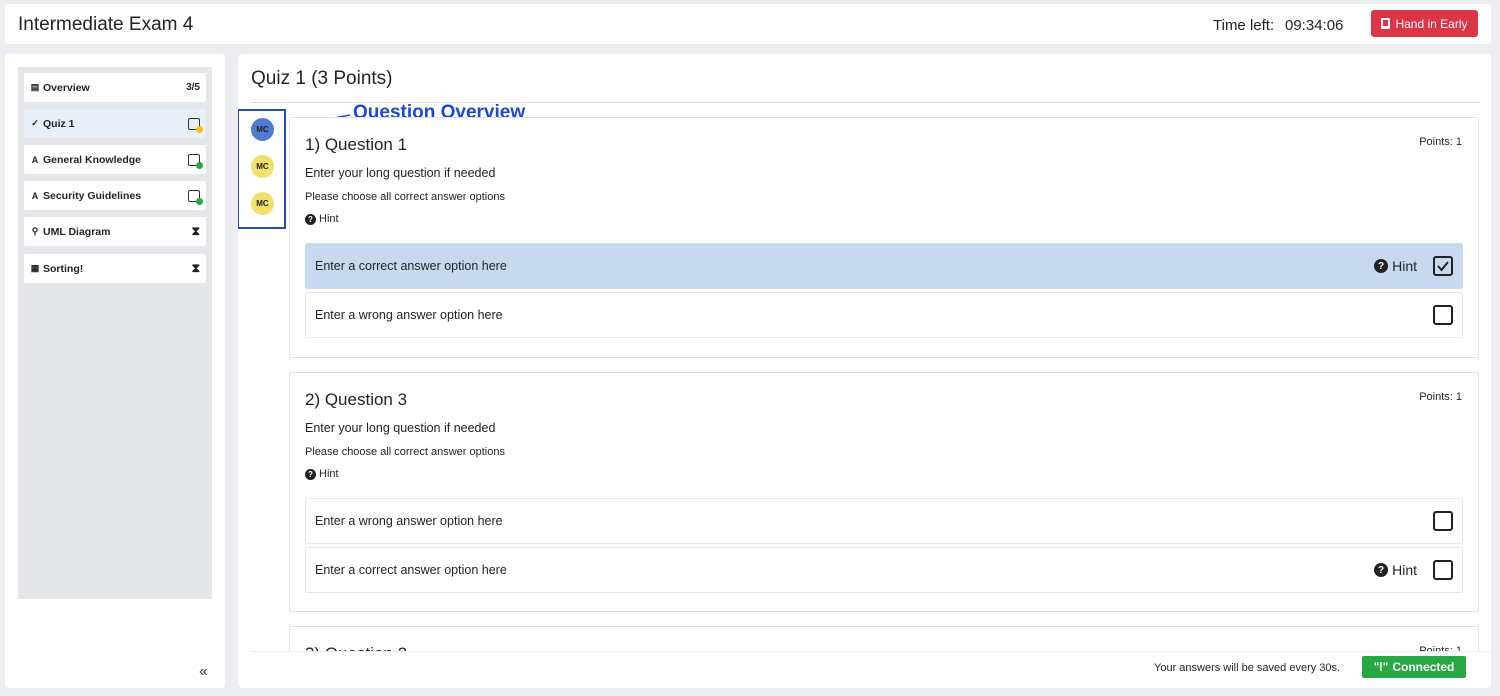  I want to click on question-title: 2) Question 3, so click(356, 399).